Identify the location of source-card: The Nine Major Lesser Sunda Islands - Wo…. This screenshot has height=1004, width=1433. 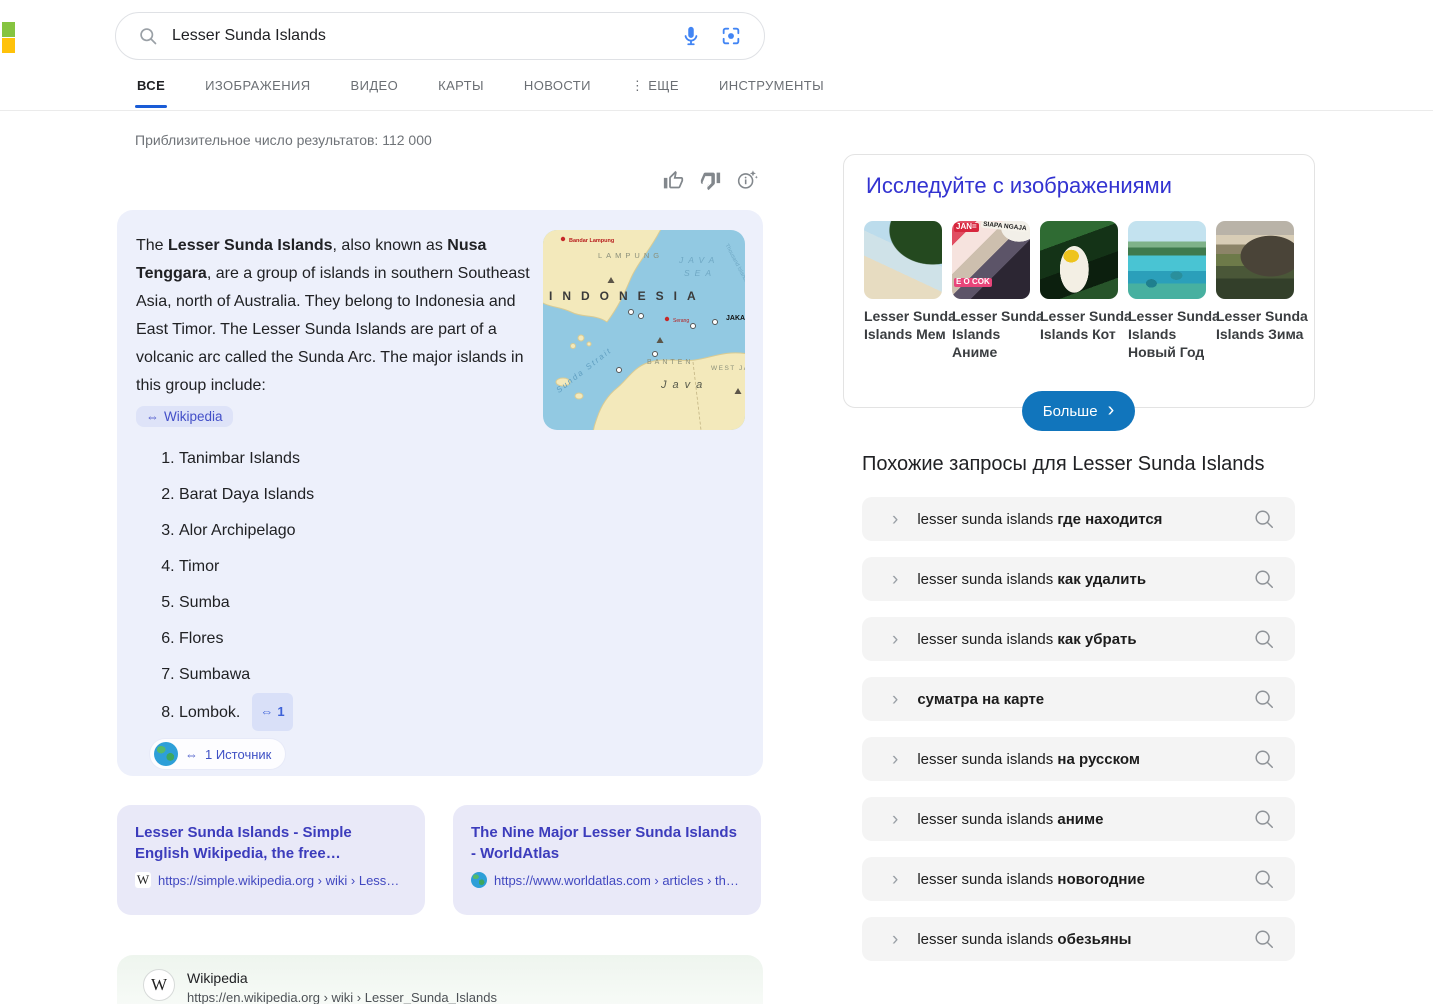
(607, 860).